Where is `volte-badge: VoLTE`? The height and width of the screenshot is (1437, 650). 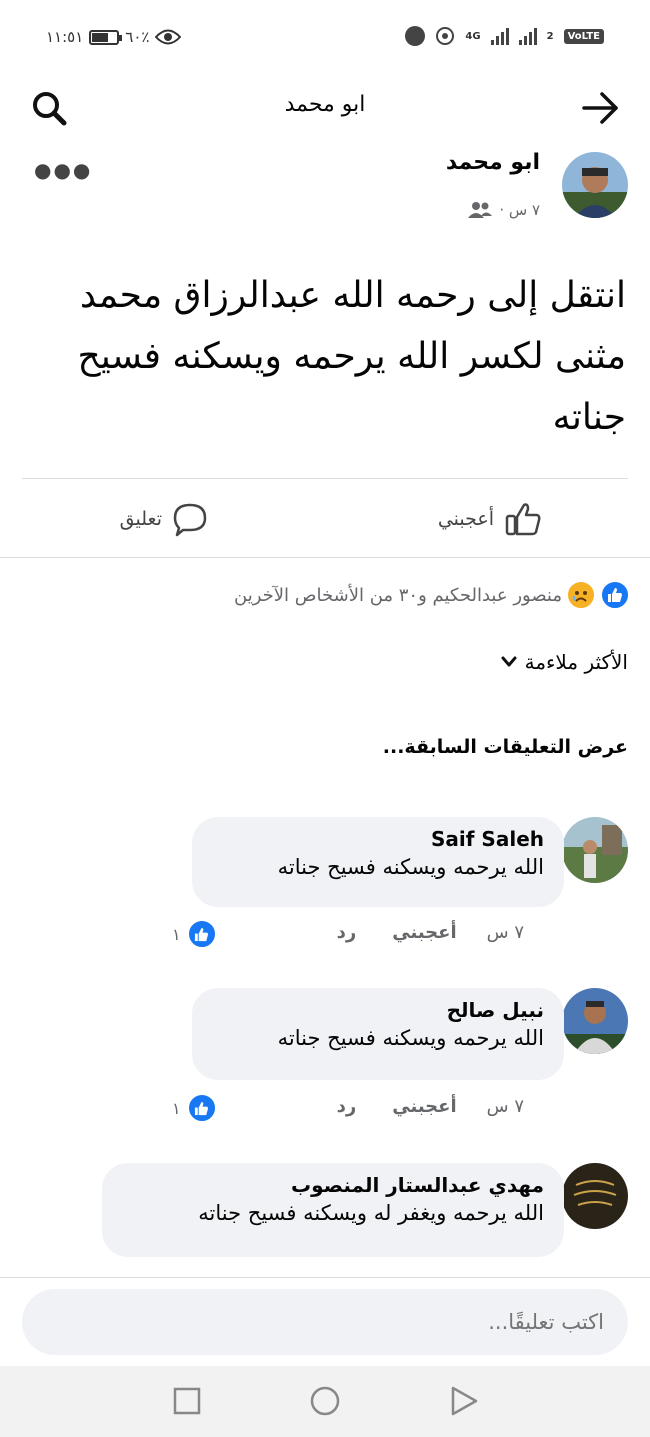 volte-badge: VoLTE is located at coordinates (583, 36).